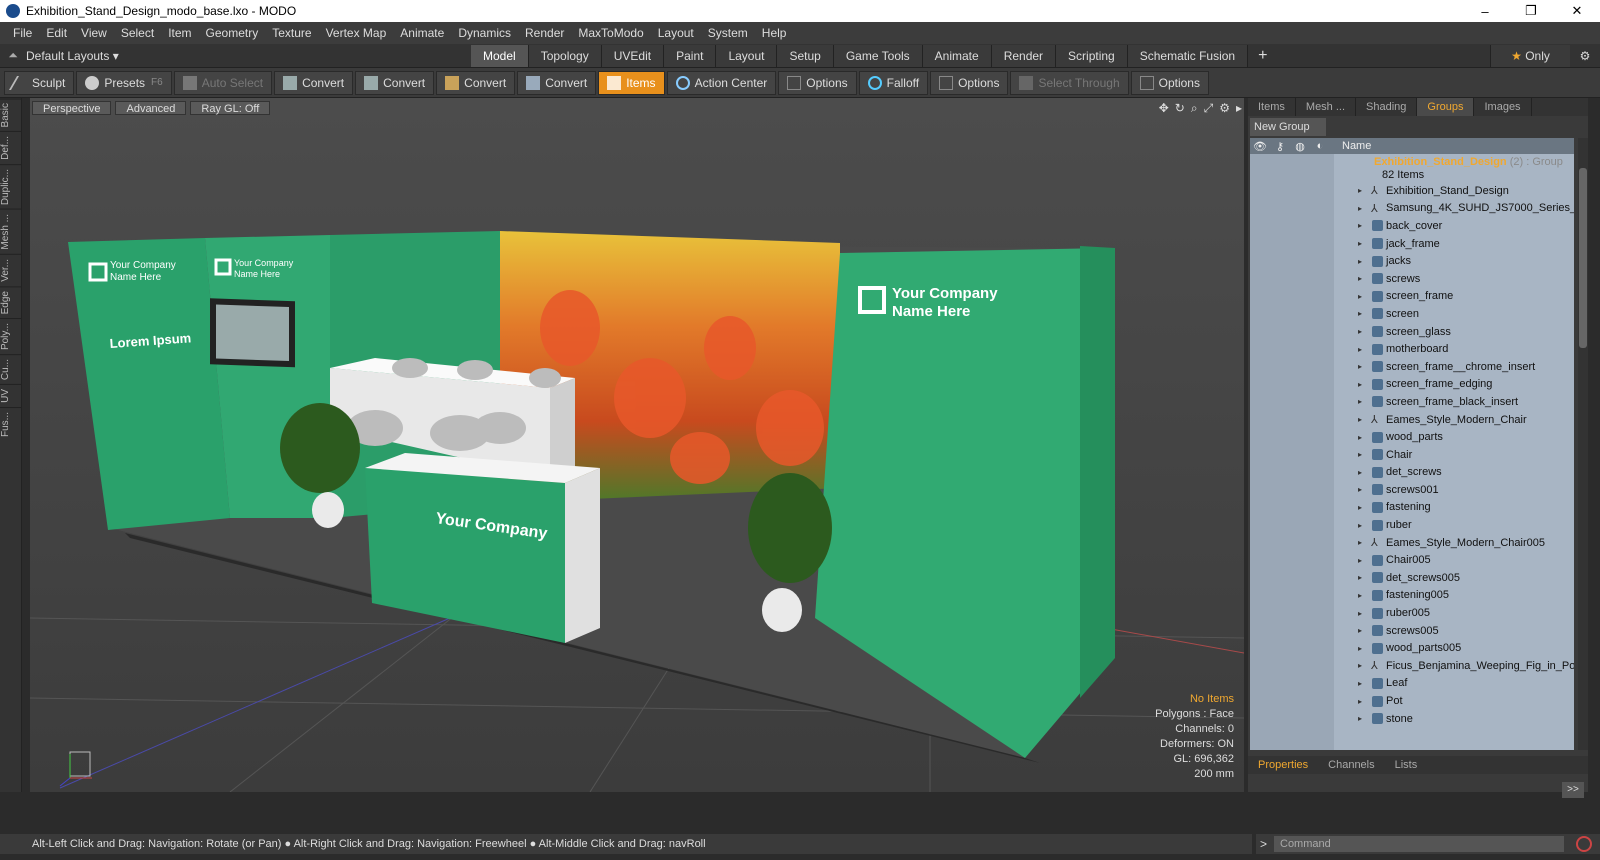  What do you see at coordinates (230, 108) in the screenshot?
I see `raygl-dropdown: Ray GL: Off` at bounding box center [230, 108].